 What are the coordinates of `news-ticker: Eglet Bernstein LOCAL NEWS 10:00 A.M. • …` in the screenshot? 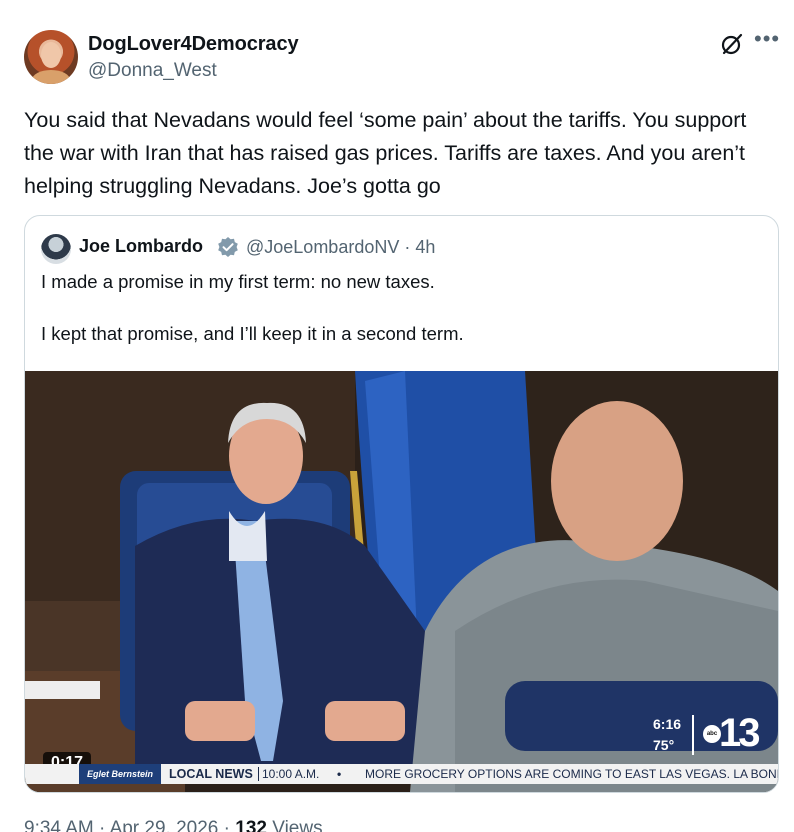 It's located at (401, 774).